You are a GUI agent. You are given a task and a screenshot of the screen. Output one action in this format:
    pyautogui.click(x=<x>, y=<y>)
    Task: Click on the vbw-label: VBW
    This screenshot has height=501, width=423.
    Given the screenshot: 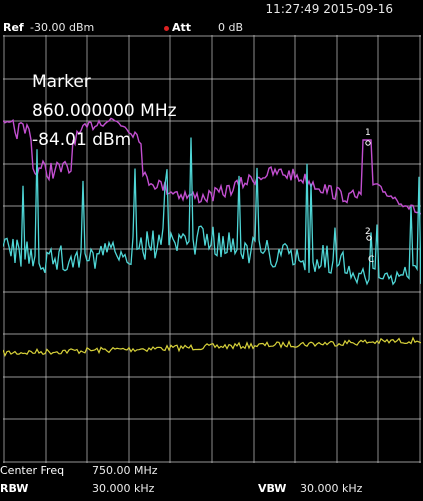 What is the action you would take?
    pyautogui.click(x=272, y=488)
    